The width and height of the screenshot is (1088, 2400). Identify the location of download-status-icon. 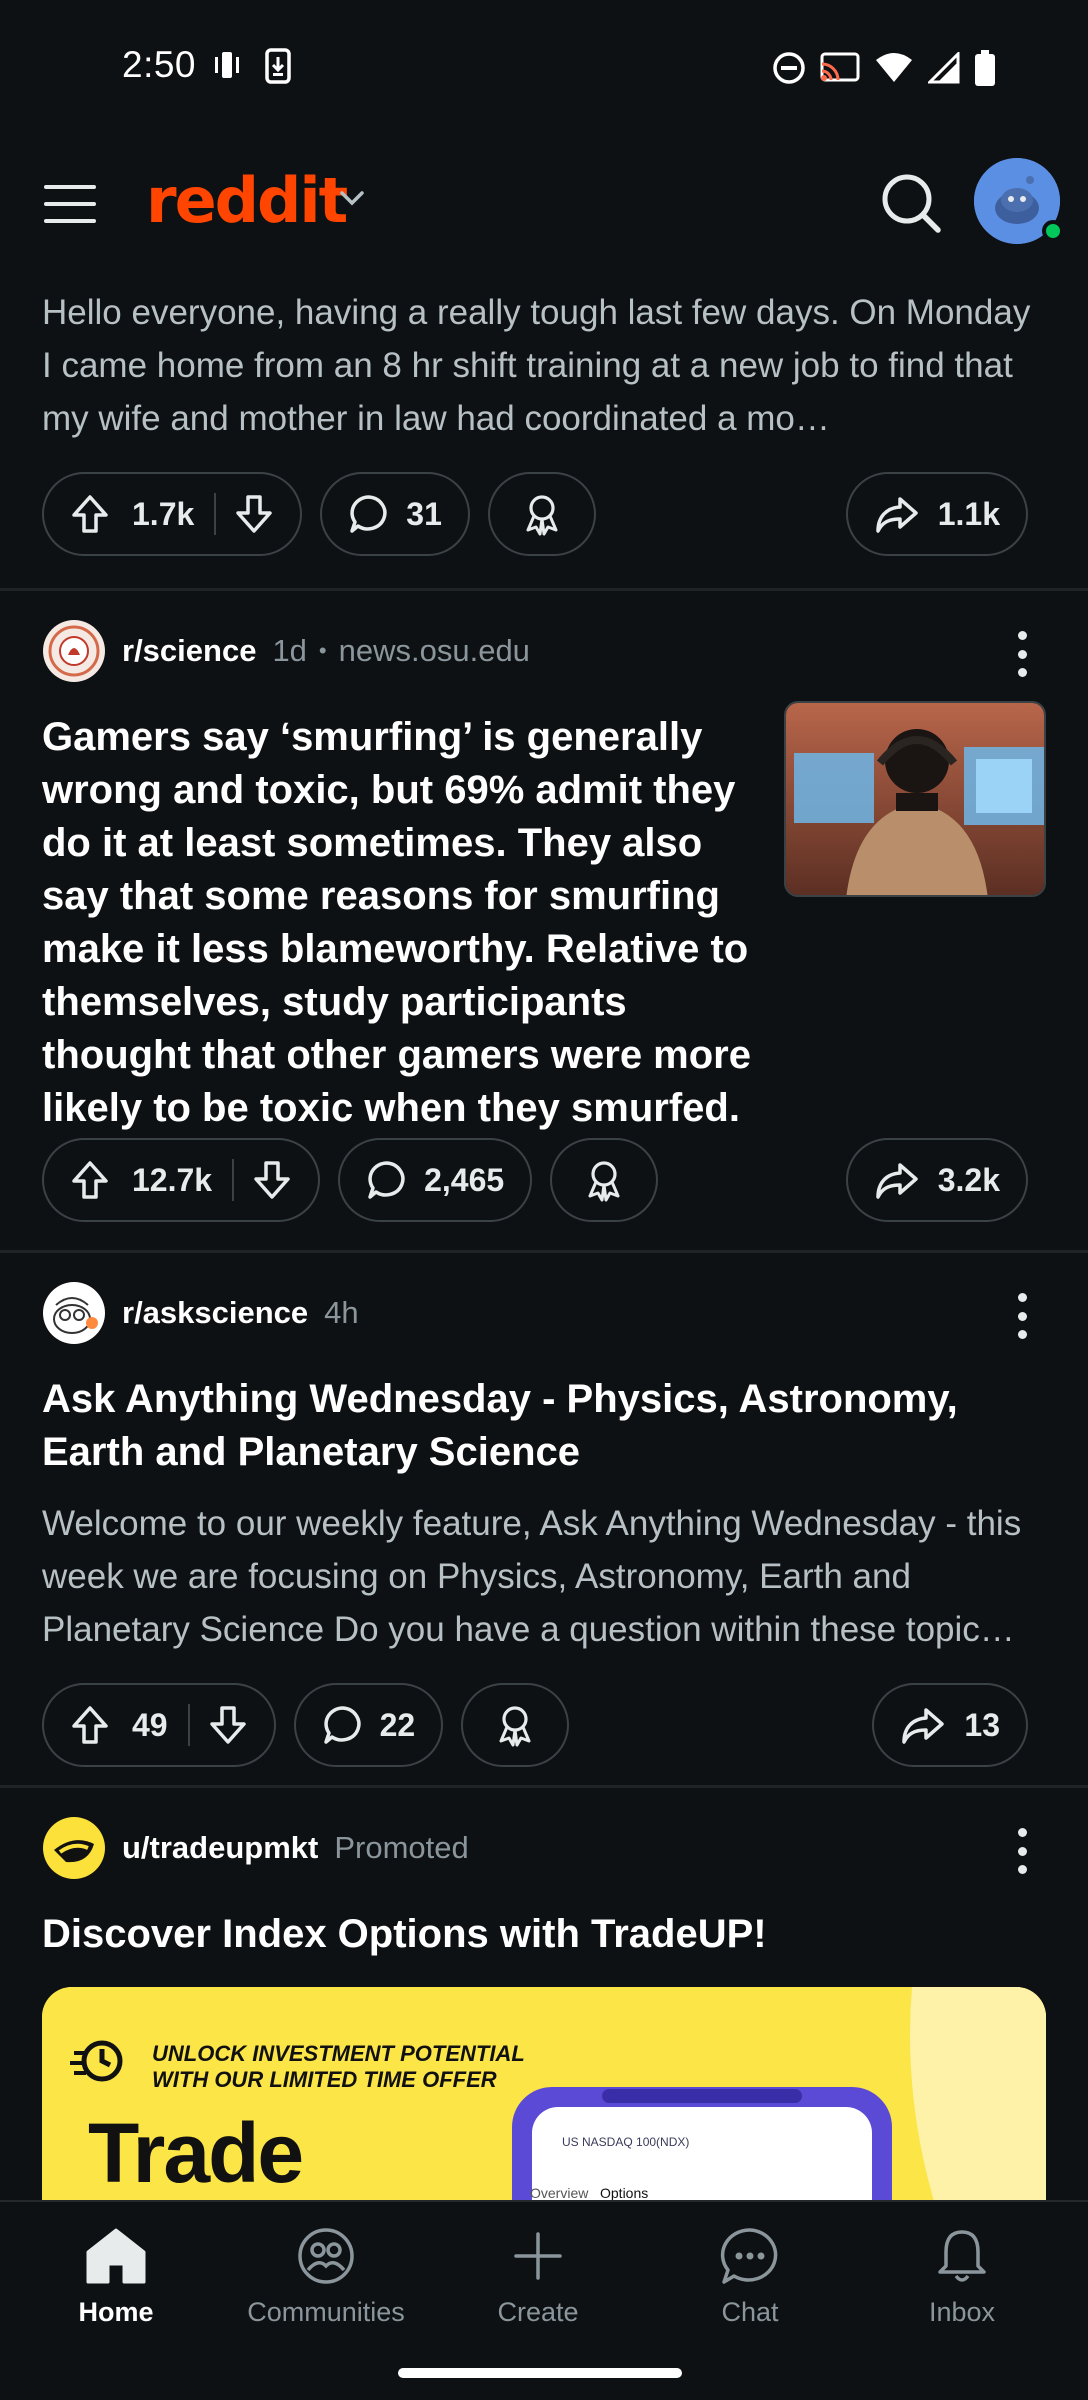
(278, 66).